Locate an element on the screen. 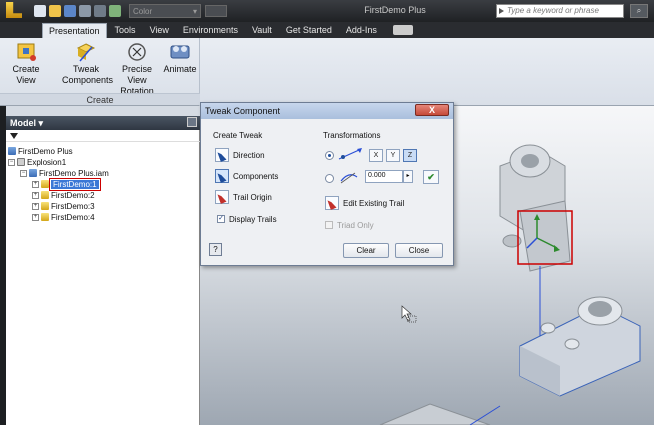 This screenshot has height=425, width=654. tab-add-ins: Add-Ins is located at coordinates (361, 30).